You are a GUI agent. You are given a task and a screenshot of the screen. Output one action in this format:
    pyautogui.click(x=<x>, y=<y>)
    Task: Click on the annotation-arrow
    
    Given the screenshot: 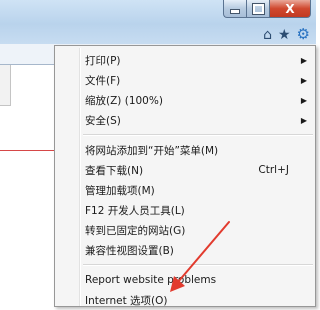 What is the action you would take?
    pyautogui.click(x=200, y=256)
    